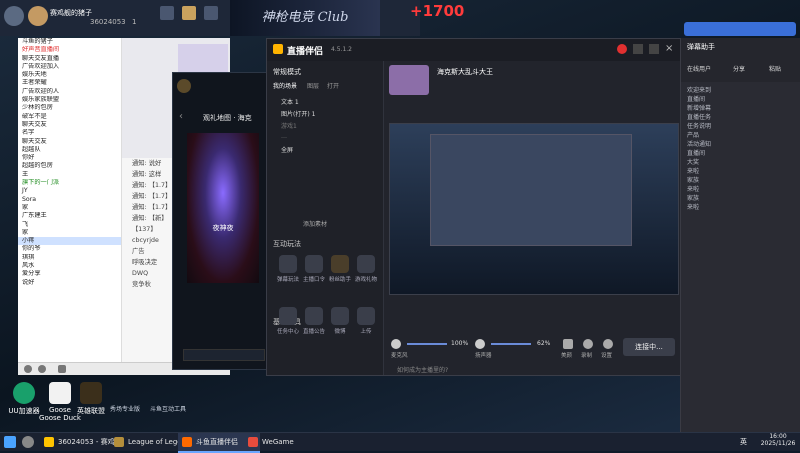 This screenshot has height=453, width=800. I want to click on back-arrow-icon: ‹, so click(181, 116).